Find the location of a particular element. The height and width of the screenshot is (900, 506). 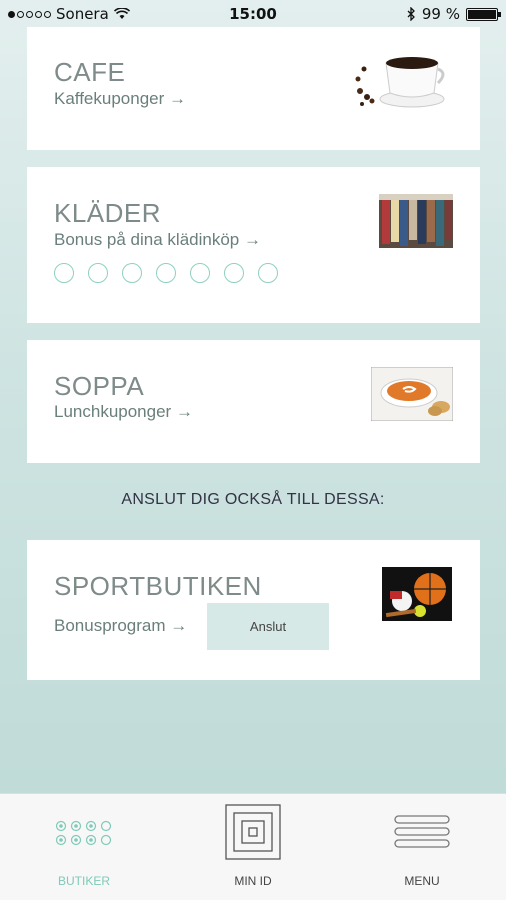

battery-percent: 99 % is located at coordinates (440, 14).